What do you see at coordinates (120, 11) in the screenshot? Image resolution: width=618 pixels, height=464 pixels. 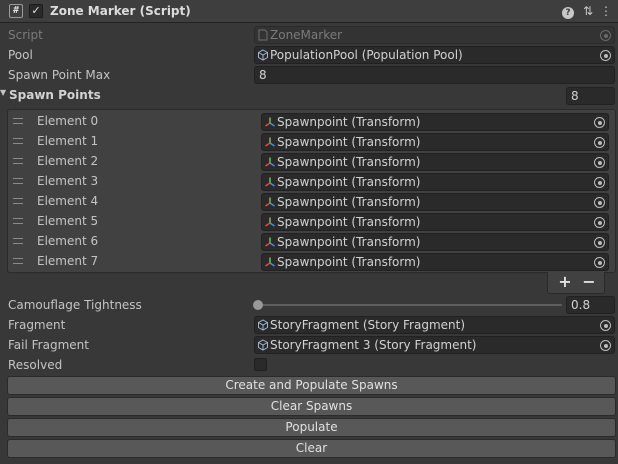 I see `component-title: Zone Marker (Script)` at bounding box center [120, 11].